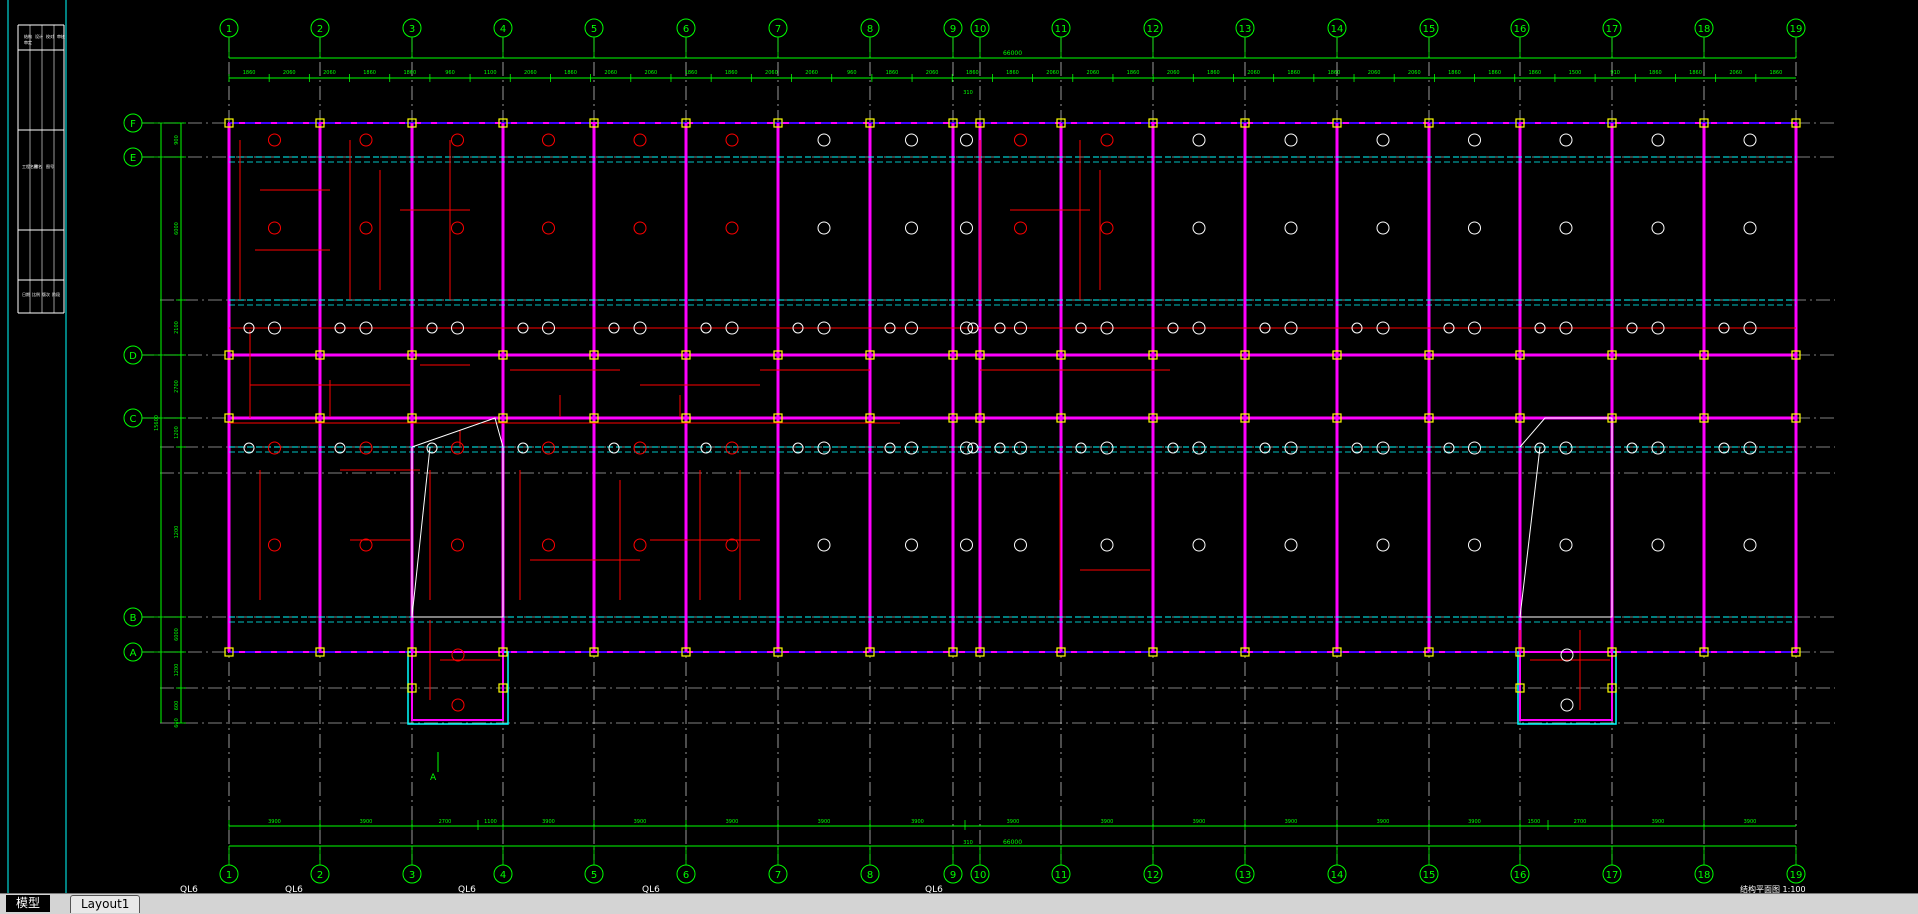 Image resolution: width=1918 pixels, height=914 pixels. Describe the element at coordinates (457, 686) in the screenshot. I see `stair-tower-beam` at that location.